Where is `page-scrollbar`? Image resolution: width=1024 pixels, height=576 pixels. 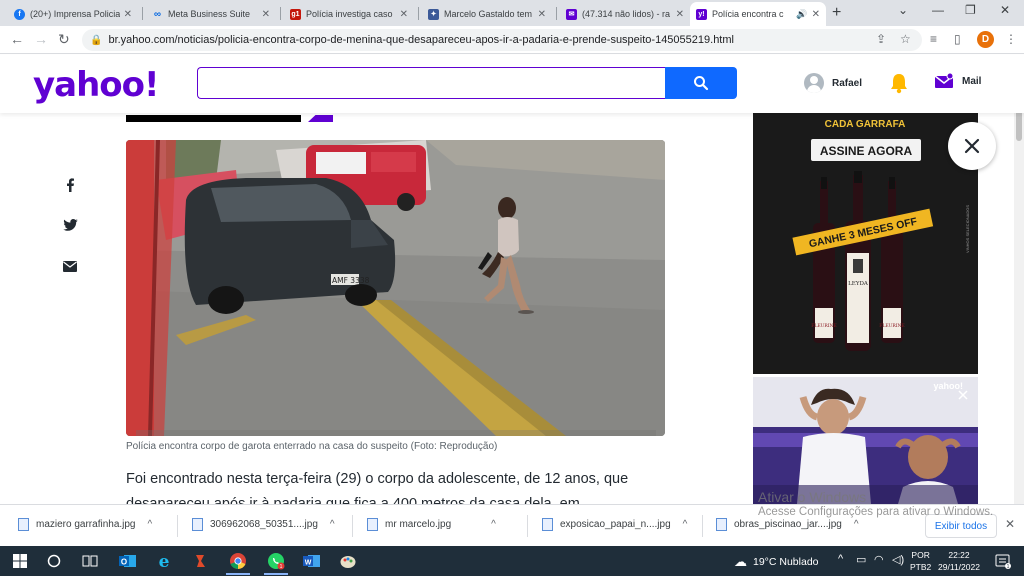 page-scrollbar is located at coordinates (1019, 279).